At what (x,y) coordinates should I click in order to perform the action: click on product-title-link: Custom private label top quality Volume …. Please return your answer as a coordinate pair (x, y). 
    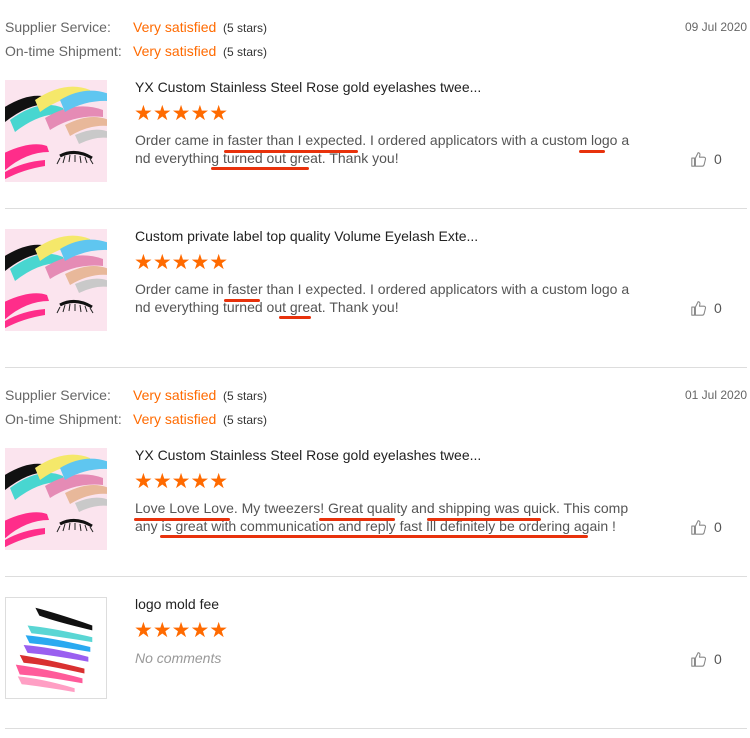
    Looking at the image, I should click on (306, 236).